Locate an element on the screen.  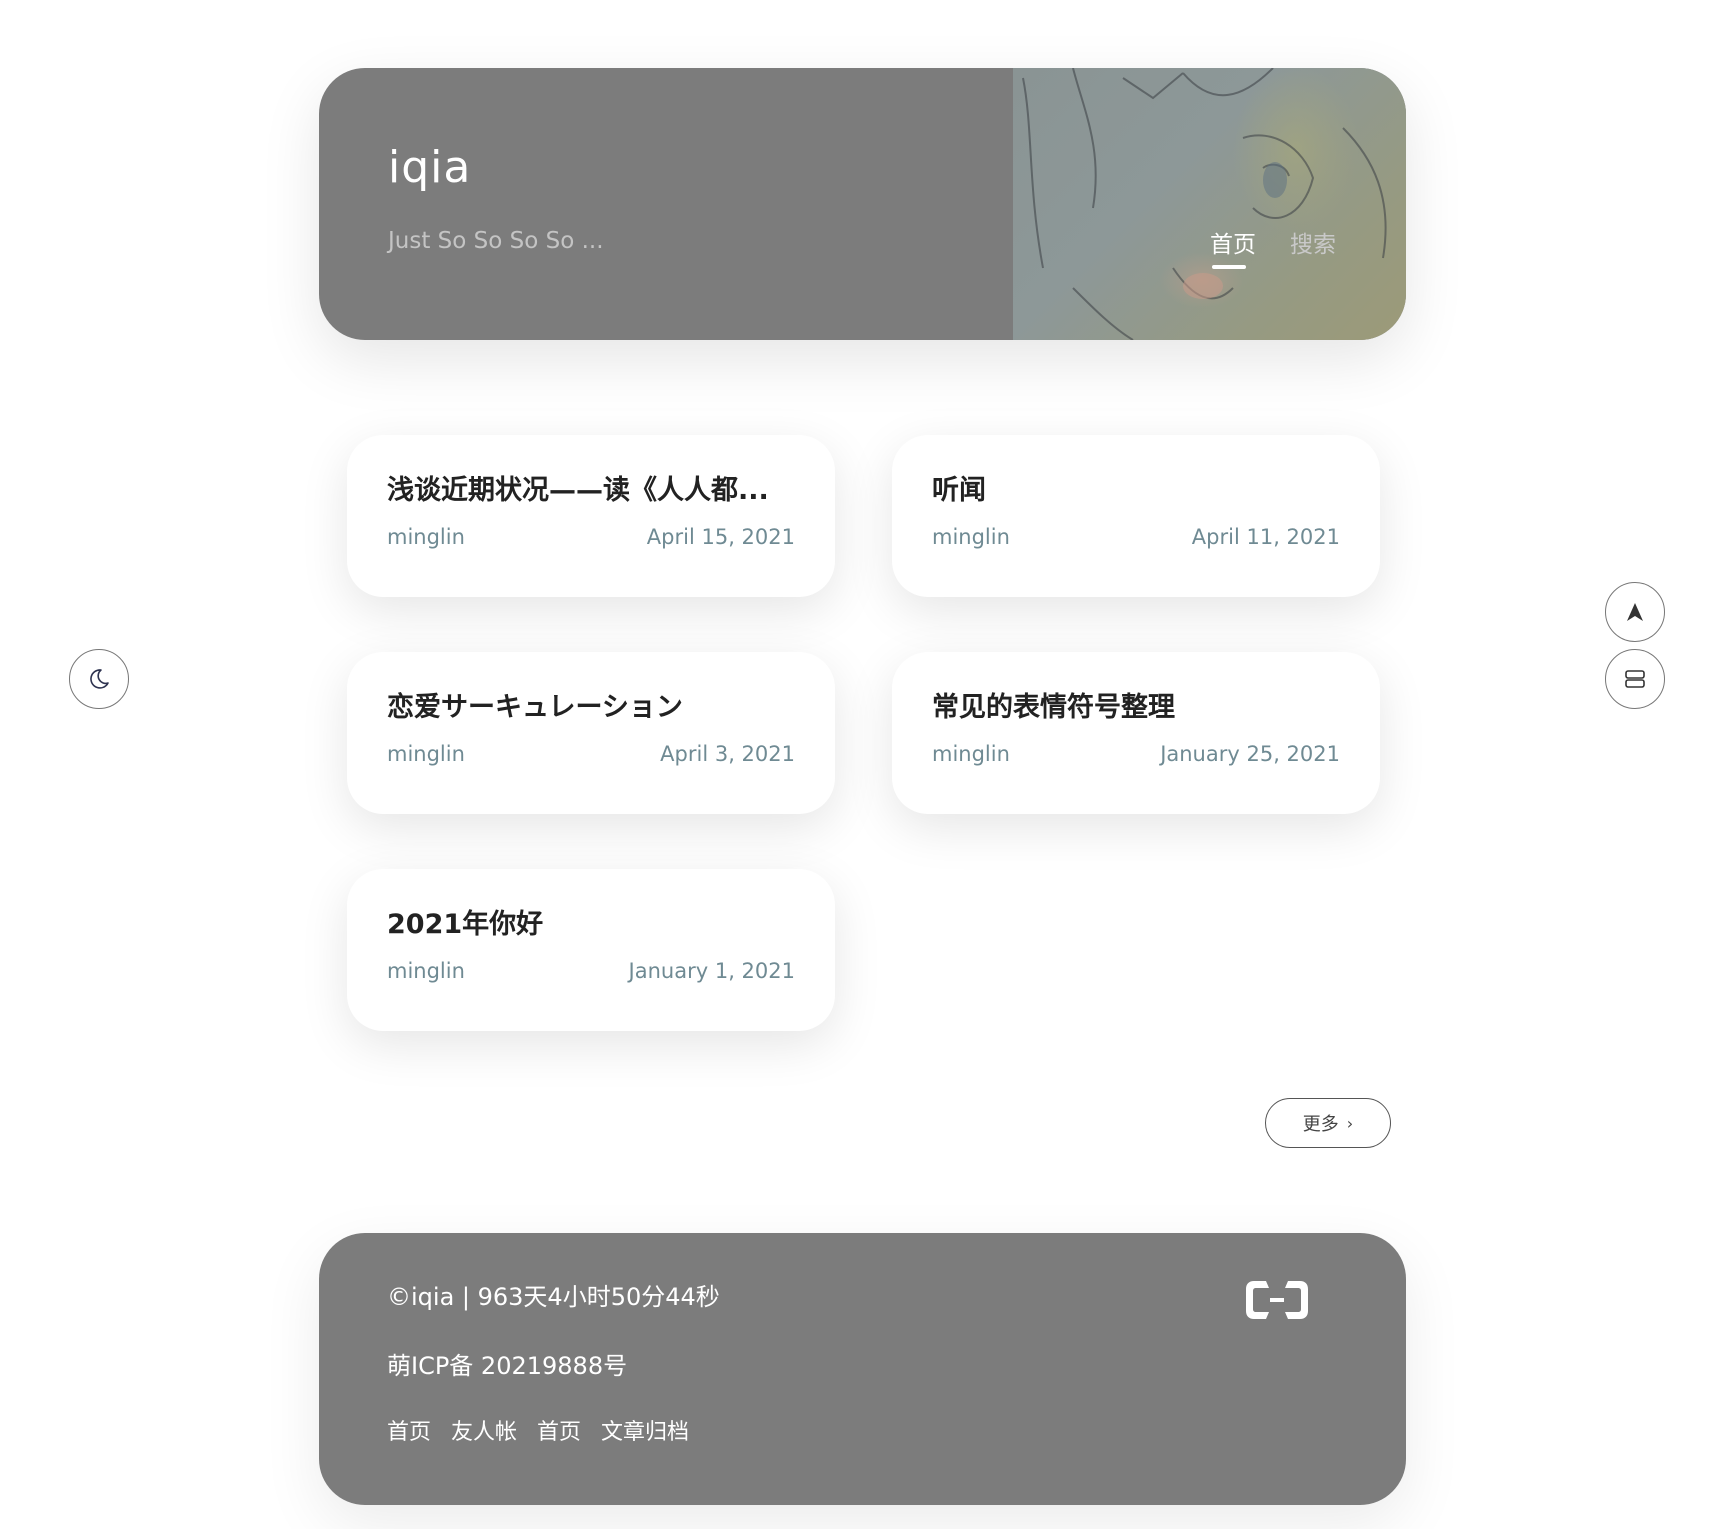
header-illustration is located at coordinates (1209, 204).